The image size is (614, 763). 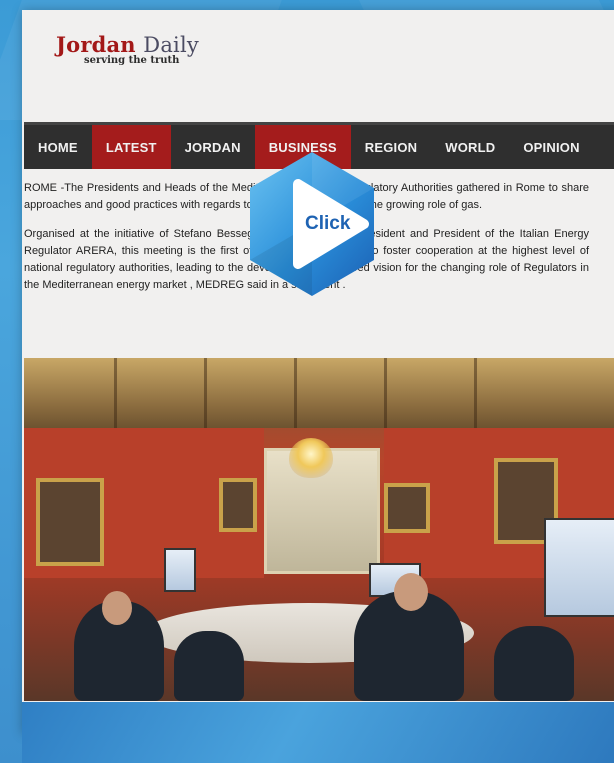 I want to click on nav-opinion: OPINION, so click(x=551, y=147).